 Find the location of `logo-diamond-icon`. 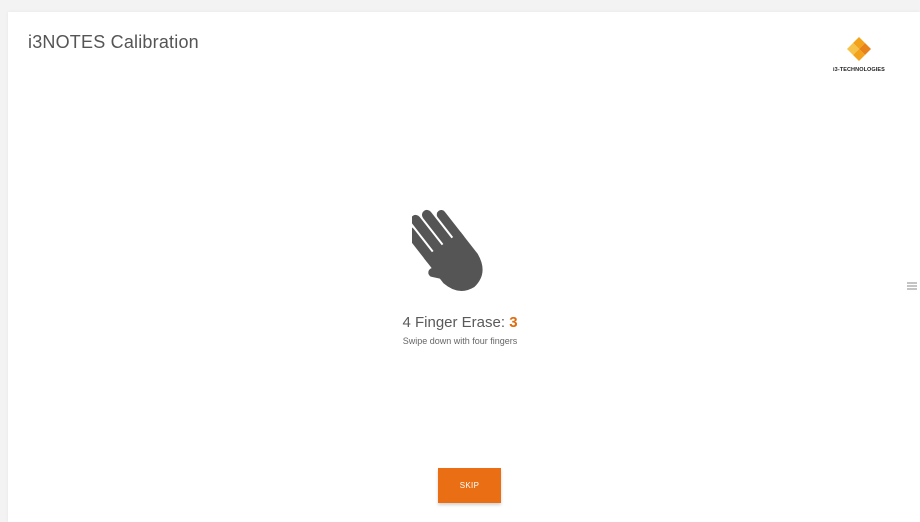

logo-diamond-icon is located at coordinates (859, 49).